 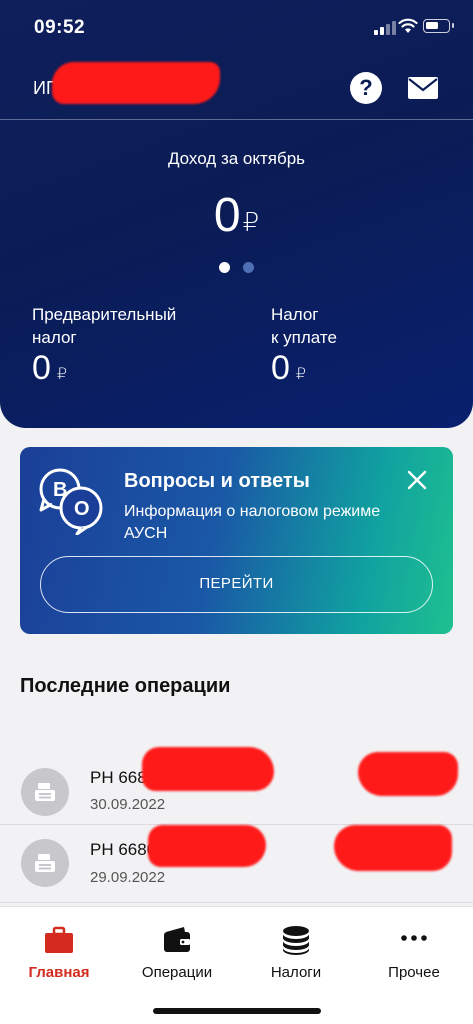 What do you see at coordinates (132, 344) in the screenshot?
I see `preliminary-tax: Предварительный налог 0 ₽` at bounding box center [132, 344].